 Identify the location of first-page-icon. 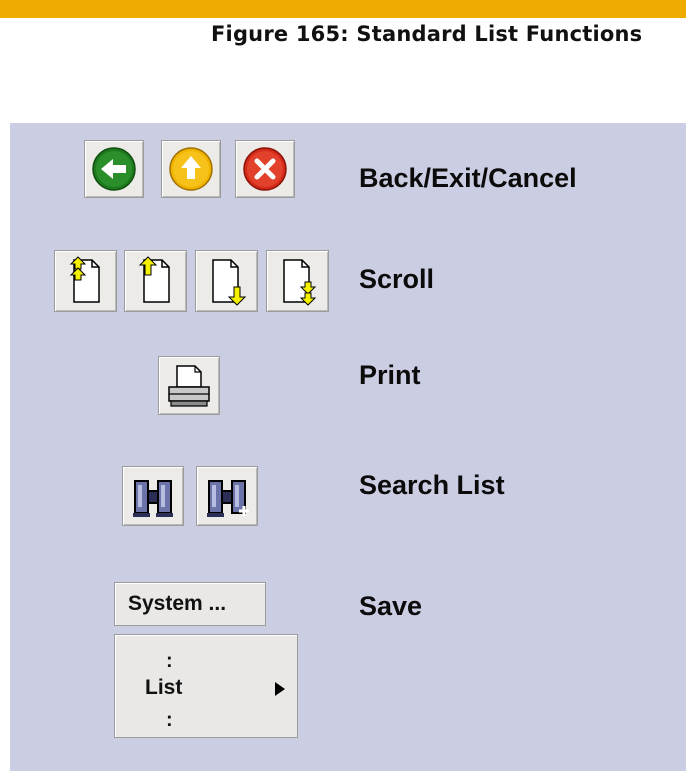
(84, 279).